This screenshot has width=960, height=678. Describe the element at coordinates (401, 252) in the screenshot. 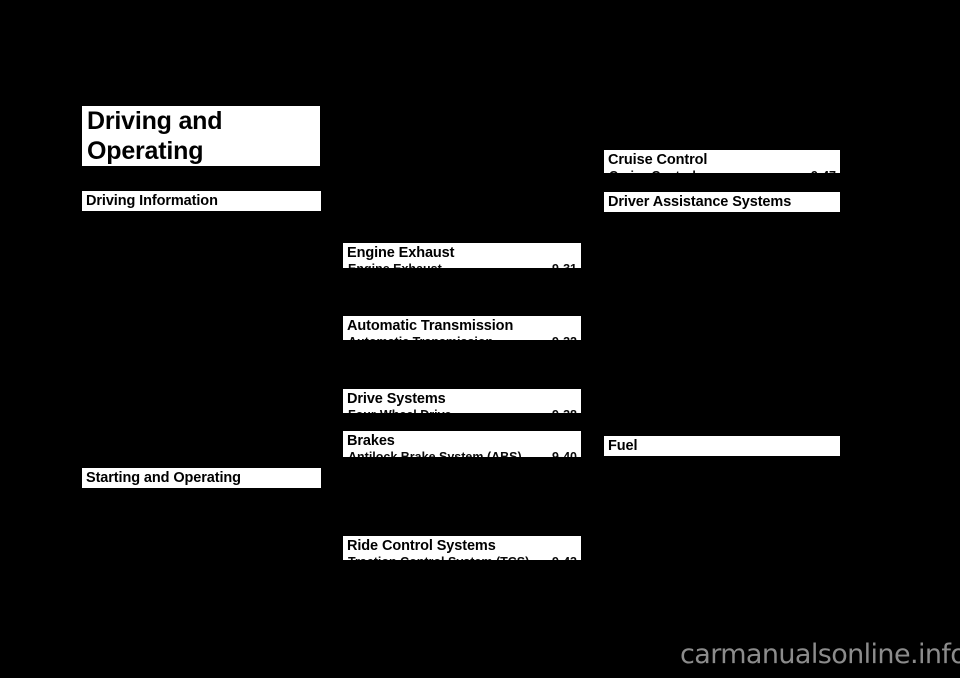

I see `section-heading-label: Engine Exhaust` at that location.